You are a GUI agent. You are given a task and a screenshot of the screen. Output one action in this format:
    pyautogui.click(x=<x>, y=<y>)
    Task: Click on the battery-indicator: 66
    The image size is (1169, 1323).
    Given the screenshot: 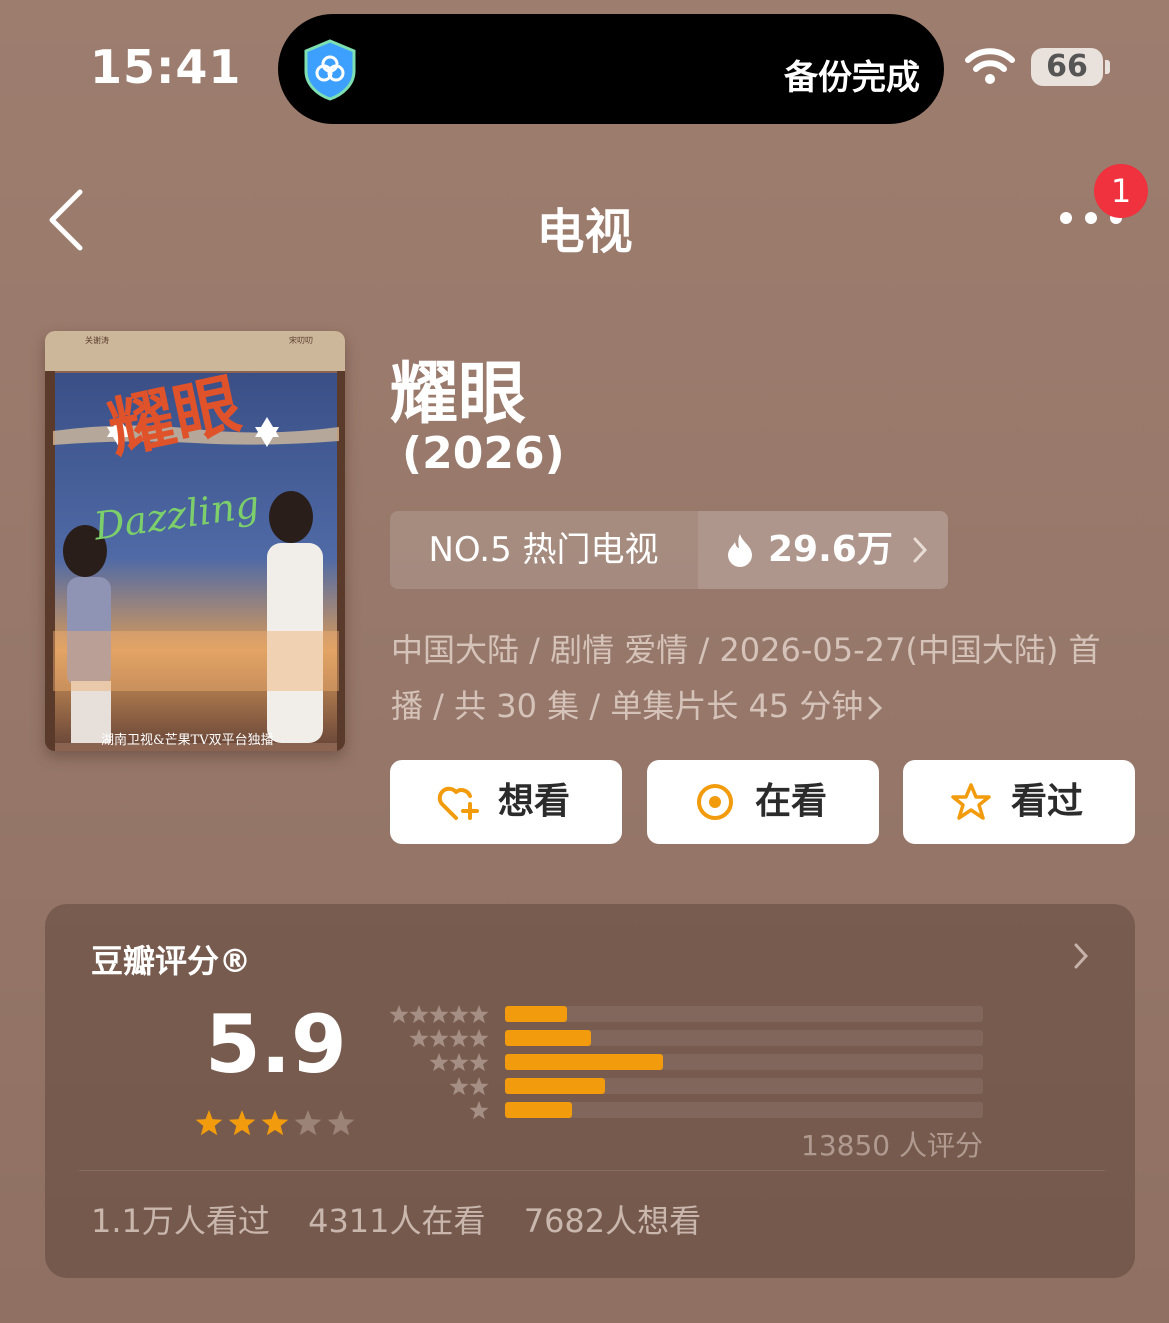 What is the action you would take?
    pyautogui.click(x=1067, y=67)
    